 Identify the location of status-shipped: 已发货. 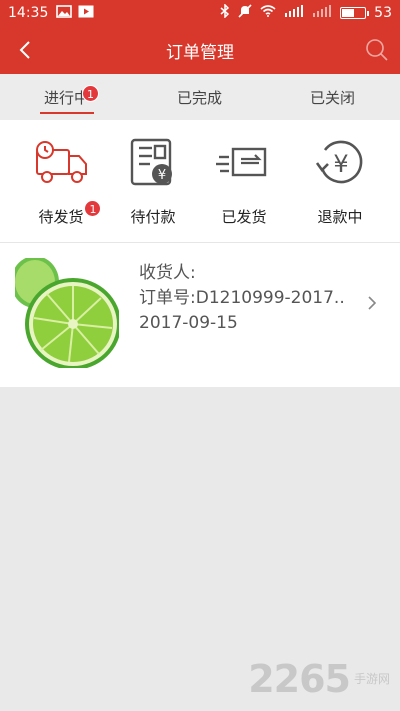
(244, 181).